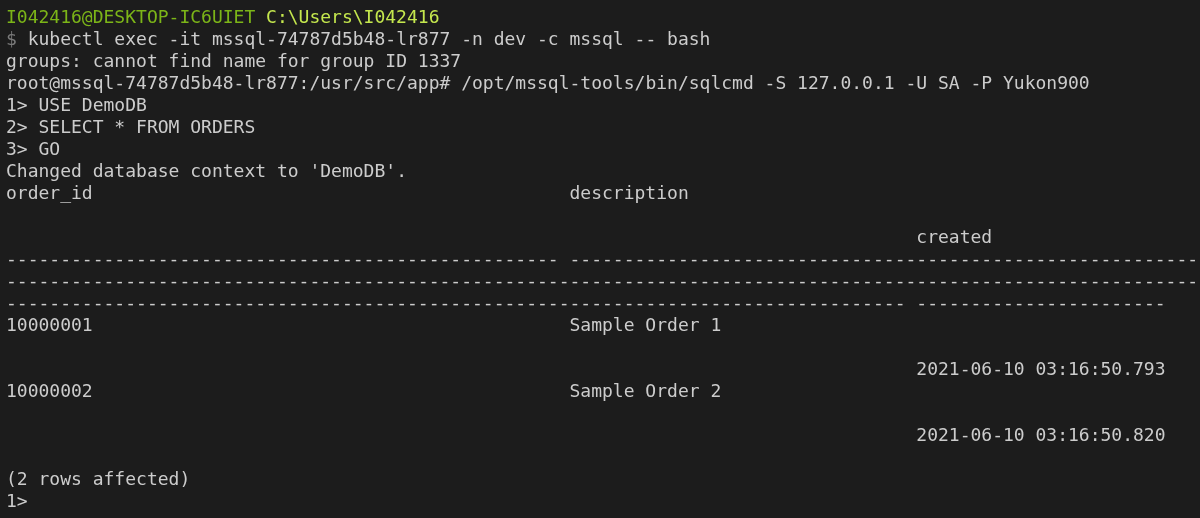 The width and height of the screenshot is (1200, 518). What do you see at coordinates (76, 105) in the screenshot?
I see `output-line: 1> USE DemoDB` at bounding box center [76, 105].